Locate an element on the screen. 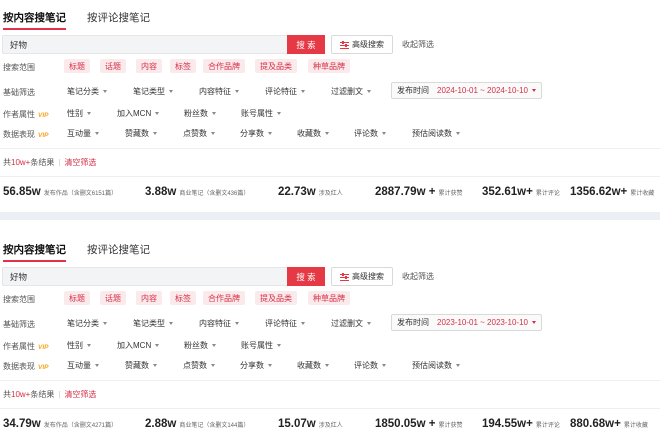  stat-published-works: 56.85w 发布作品（含删文6151篇） is located at coordinates (60, 192).